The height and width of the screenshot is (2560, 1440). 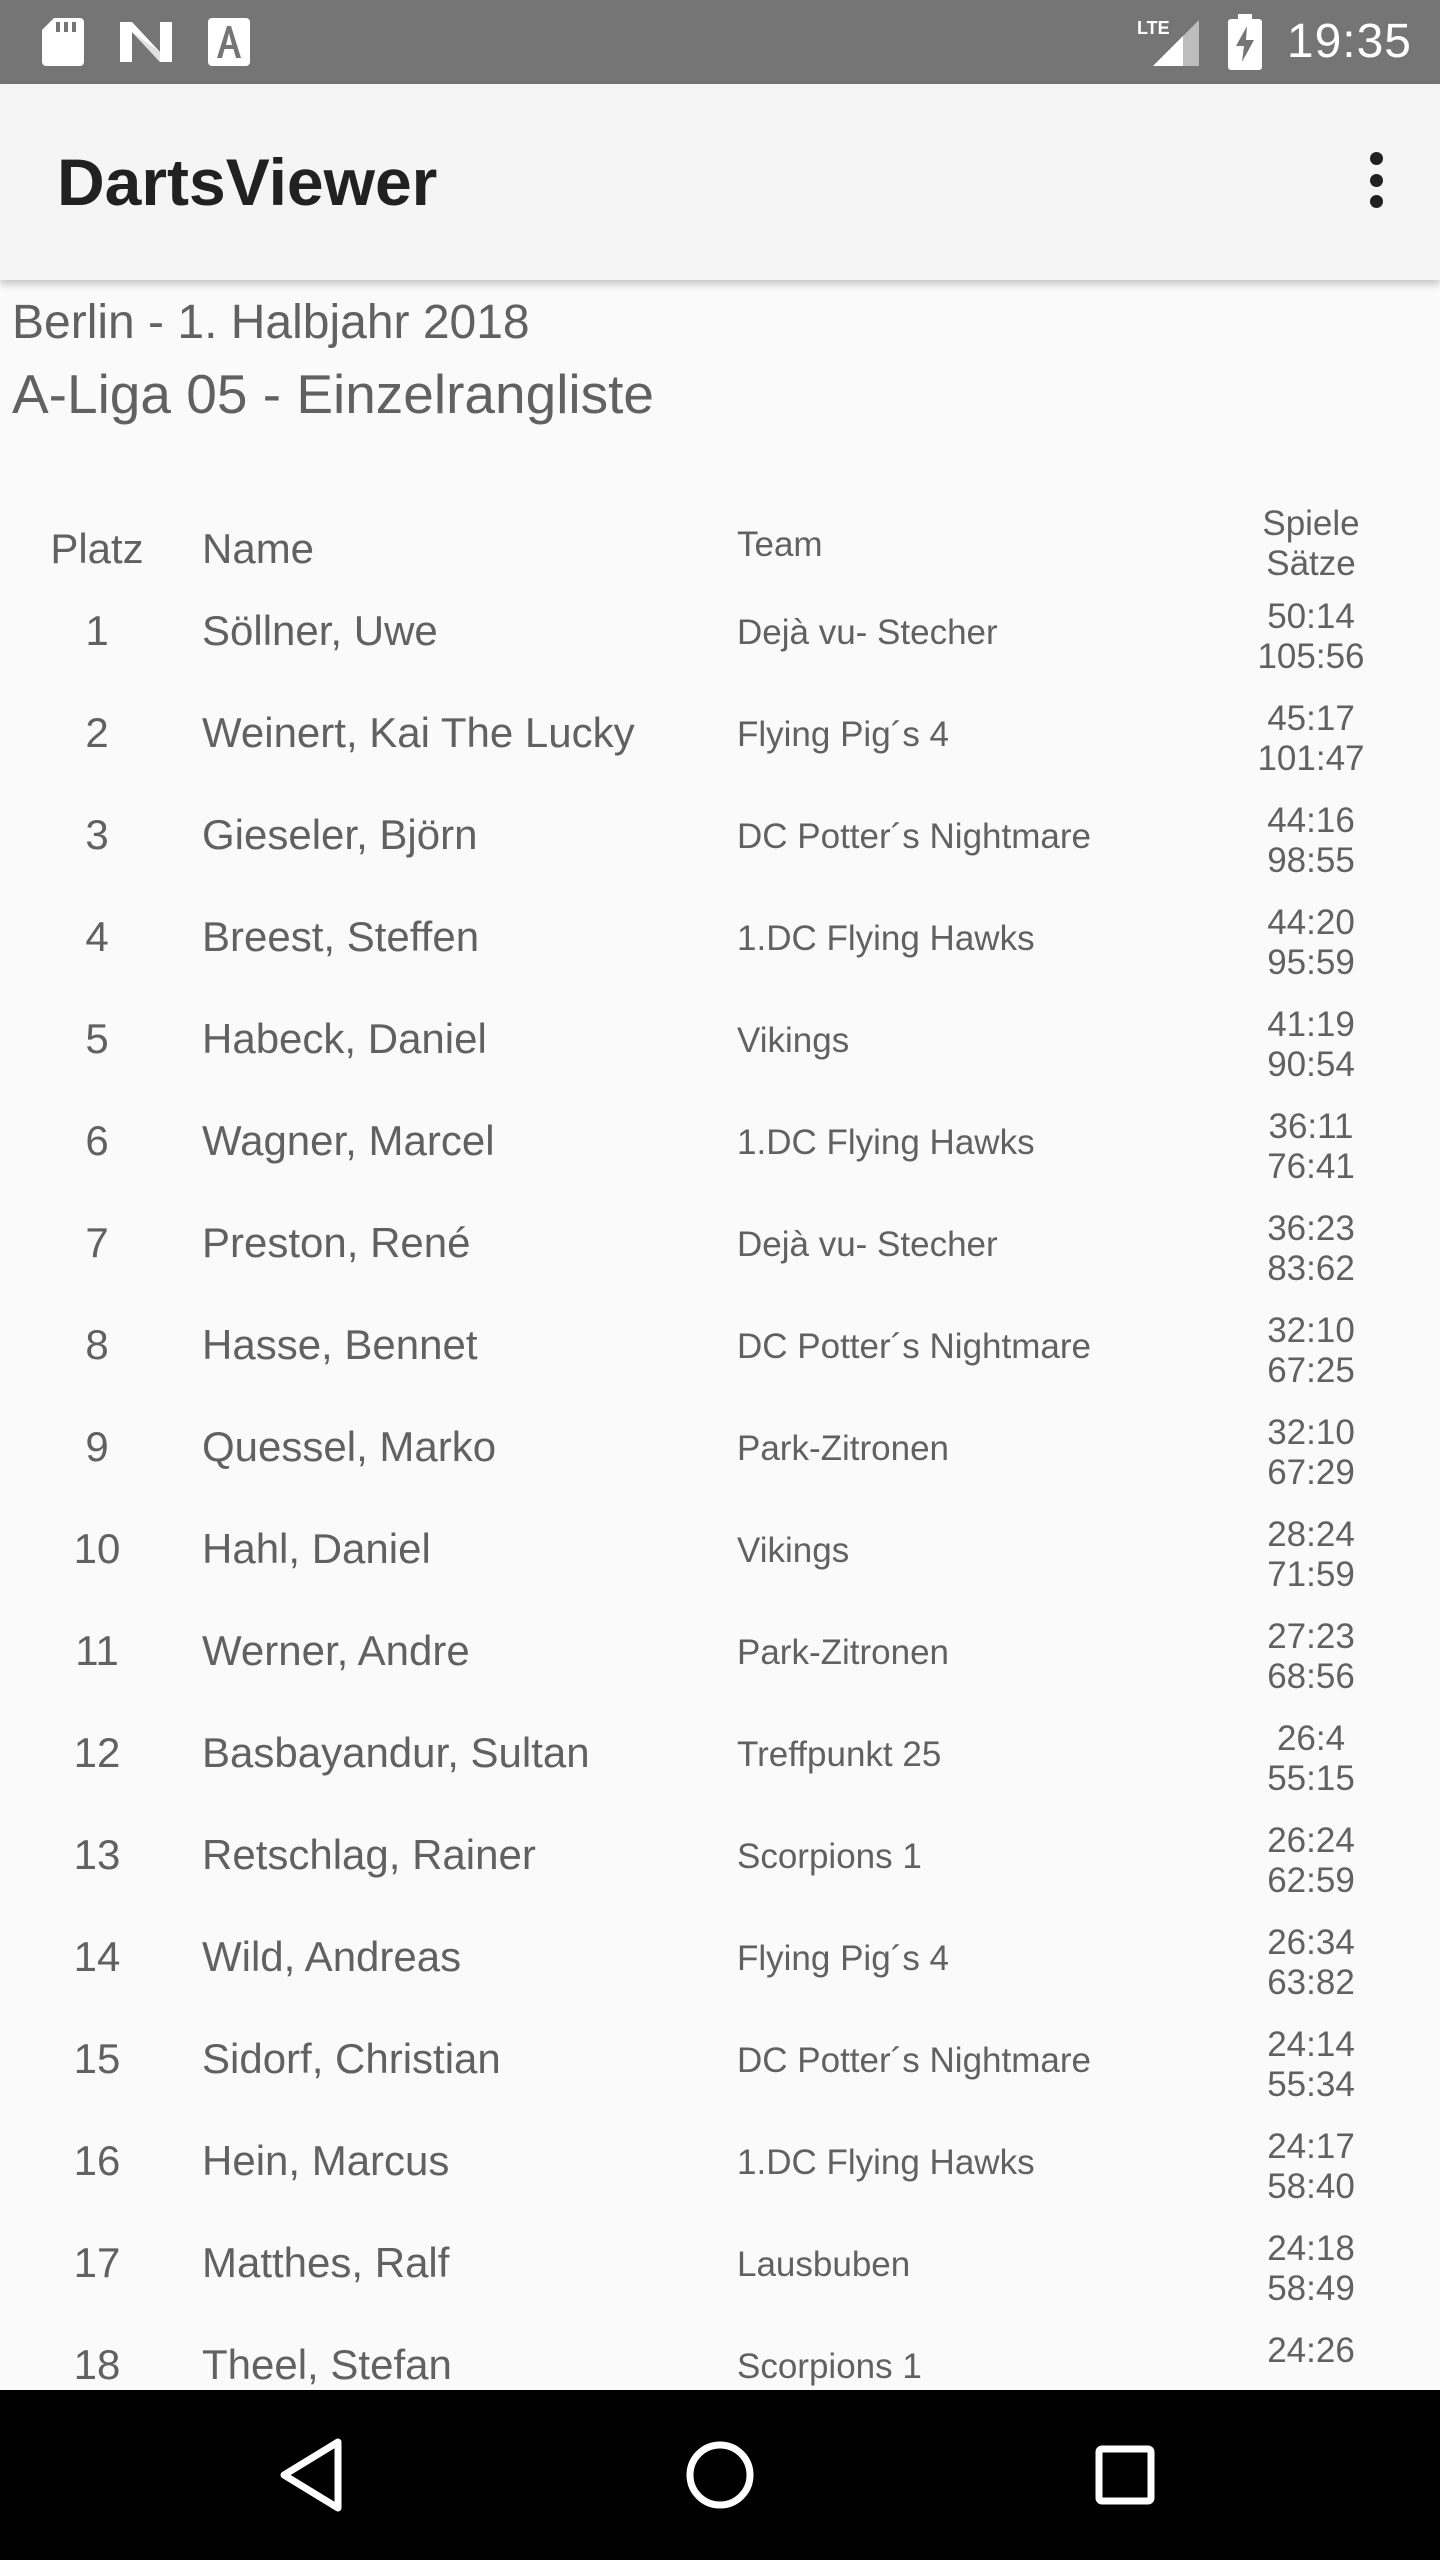 I want to click on row-games: 26:34, so click(x=1311, y=1942).